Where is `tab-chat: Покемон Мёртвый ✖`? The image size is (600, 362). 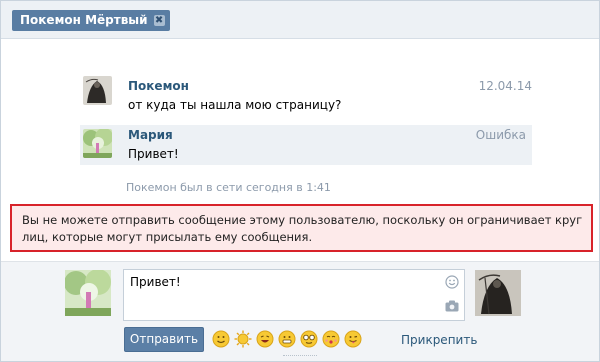
tab-chat: Покемон Мёртвый ✖ is located at coordinates (91, 20).